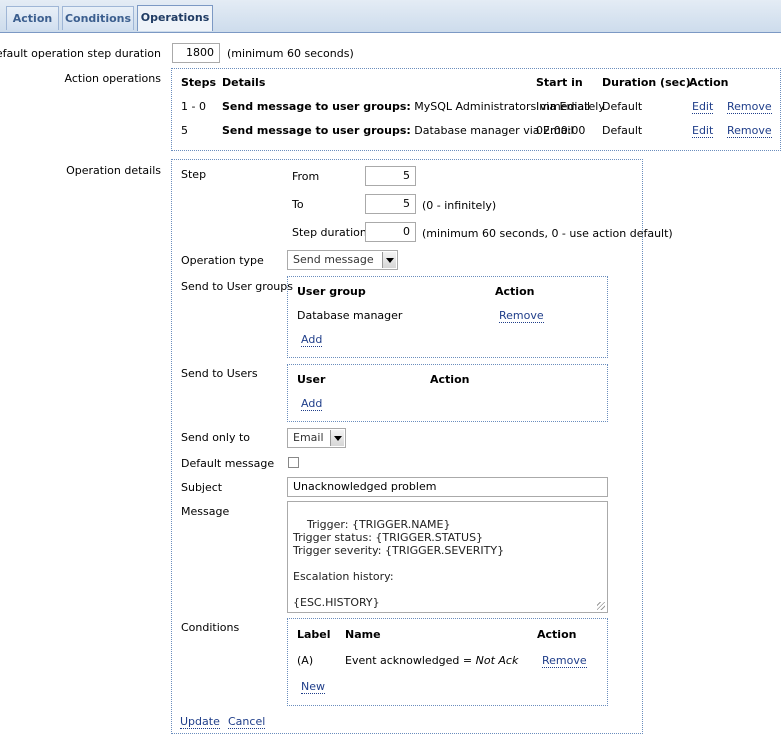  What do you see at coordinates (390, 16) in the screenshot?
I see `tab-bar: Action Conditions Operations` at bounding box center [390, 16].